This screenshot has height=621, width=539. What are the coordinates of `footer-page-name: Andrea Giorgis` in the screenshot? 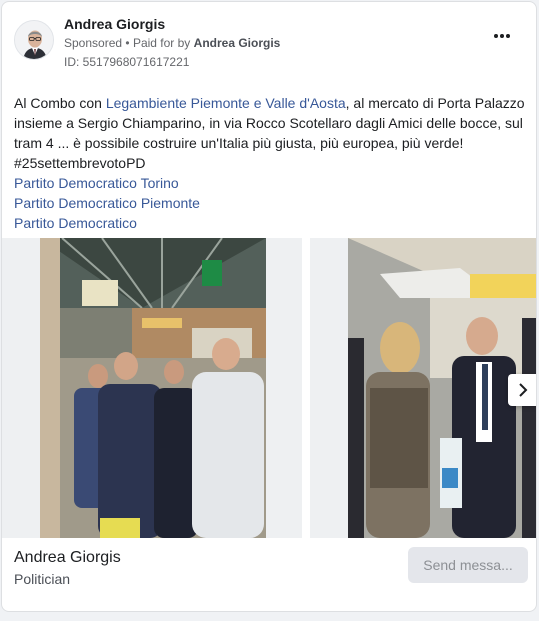 It's located at (67, 558).